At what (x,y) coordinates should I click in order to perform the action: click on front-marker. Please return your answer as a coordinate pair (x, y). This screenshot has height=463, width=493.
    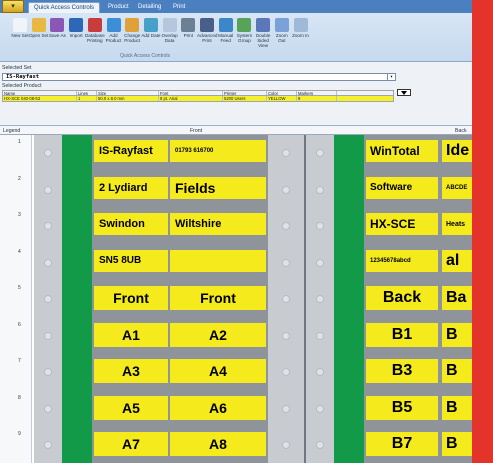
    Looking at the image, I should click on (218, 260).